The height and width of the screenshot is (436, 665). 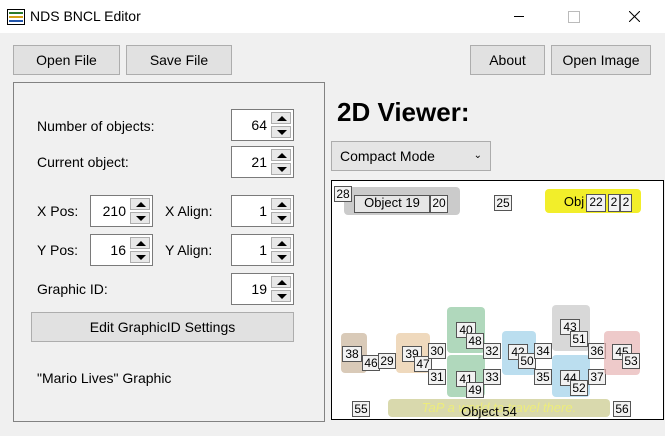 What do you see at coordinates (16, 17) in the screenshot?
I see `app-icon` at bounding box center [16, 17].